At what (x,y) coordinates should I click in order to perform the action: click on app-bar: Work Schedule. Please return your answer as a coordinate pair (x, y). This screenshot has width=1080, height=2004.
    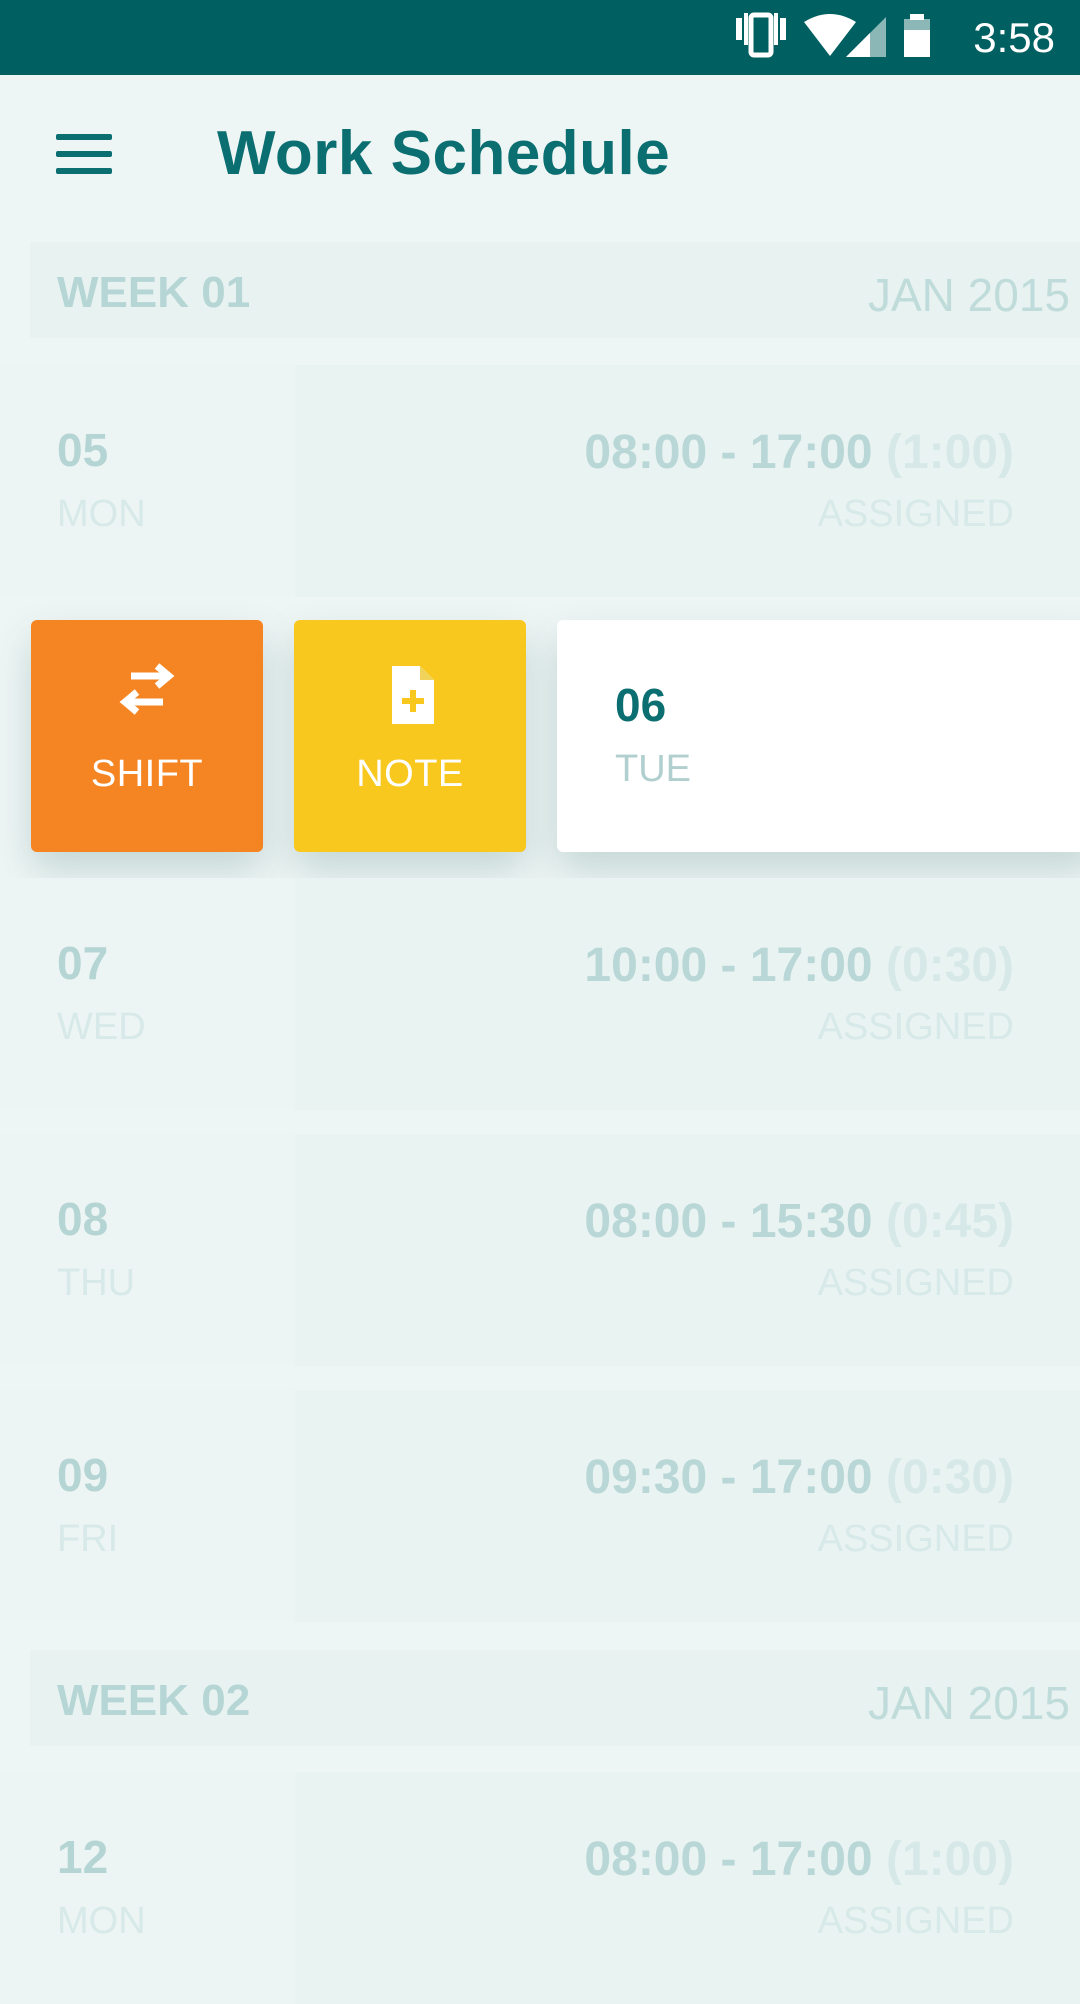
    Looking at the image, I should click on (540, 155).